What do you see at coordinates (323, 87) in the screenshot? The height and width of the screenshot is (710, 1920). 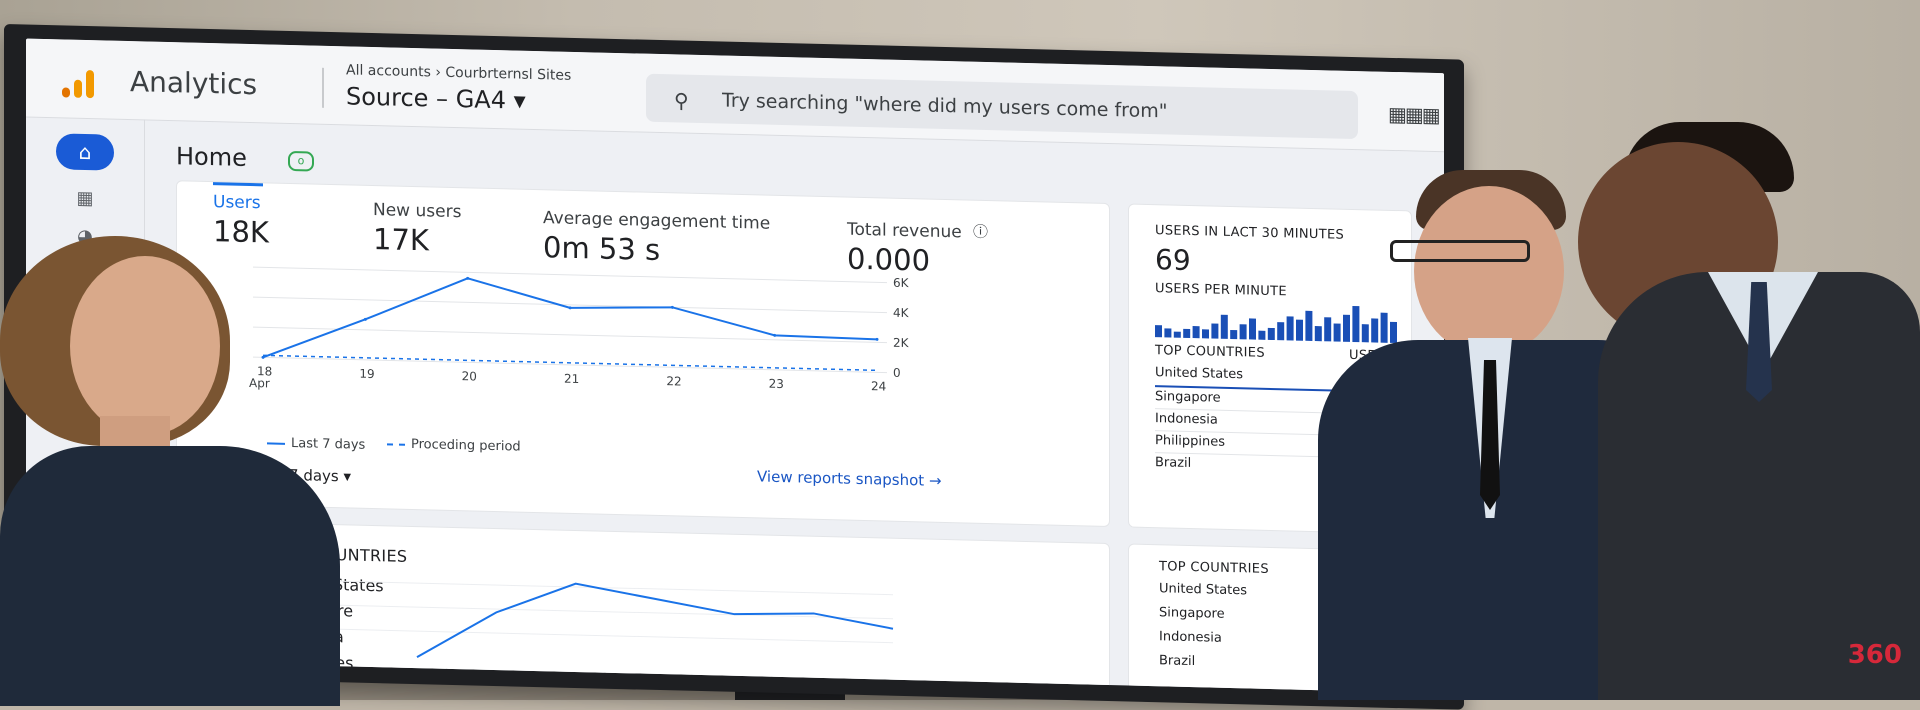 I see `header-divider` at bounding box center [323, 87].